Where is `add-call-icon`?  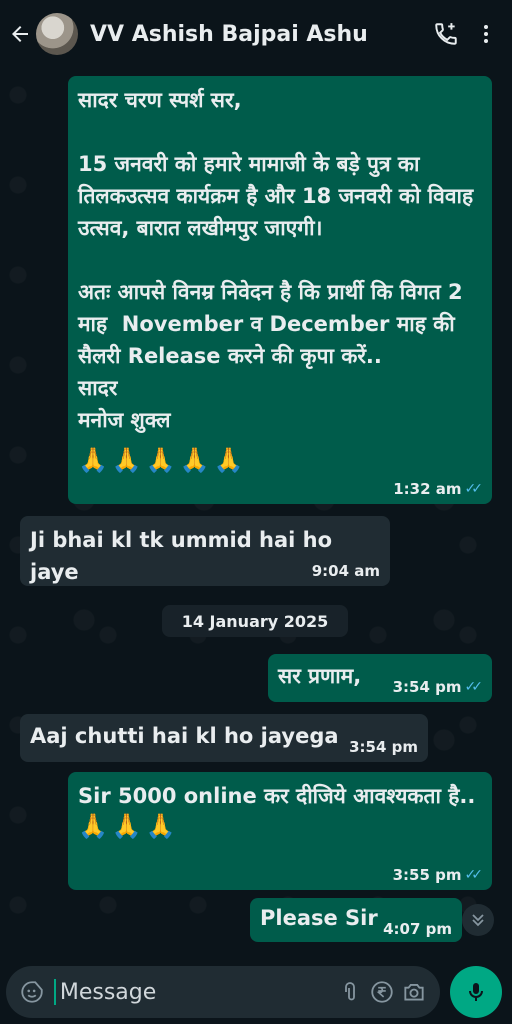
add-call-icon is located at coordinates (446, 34).